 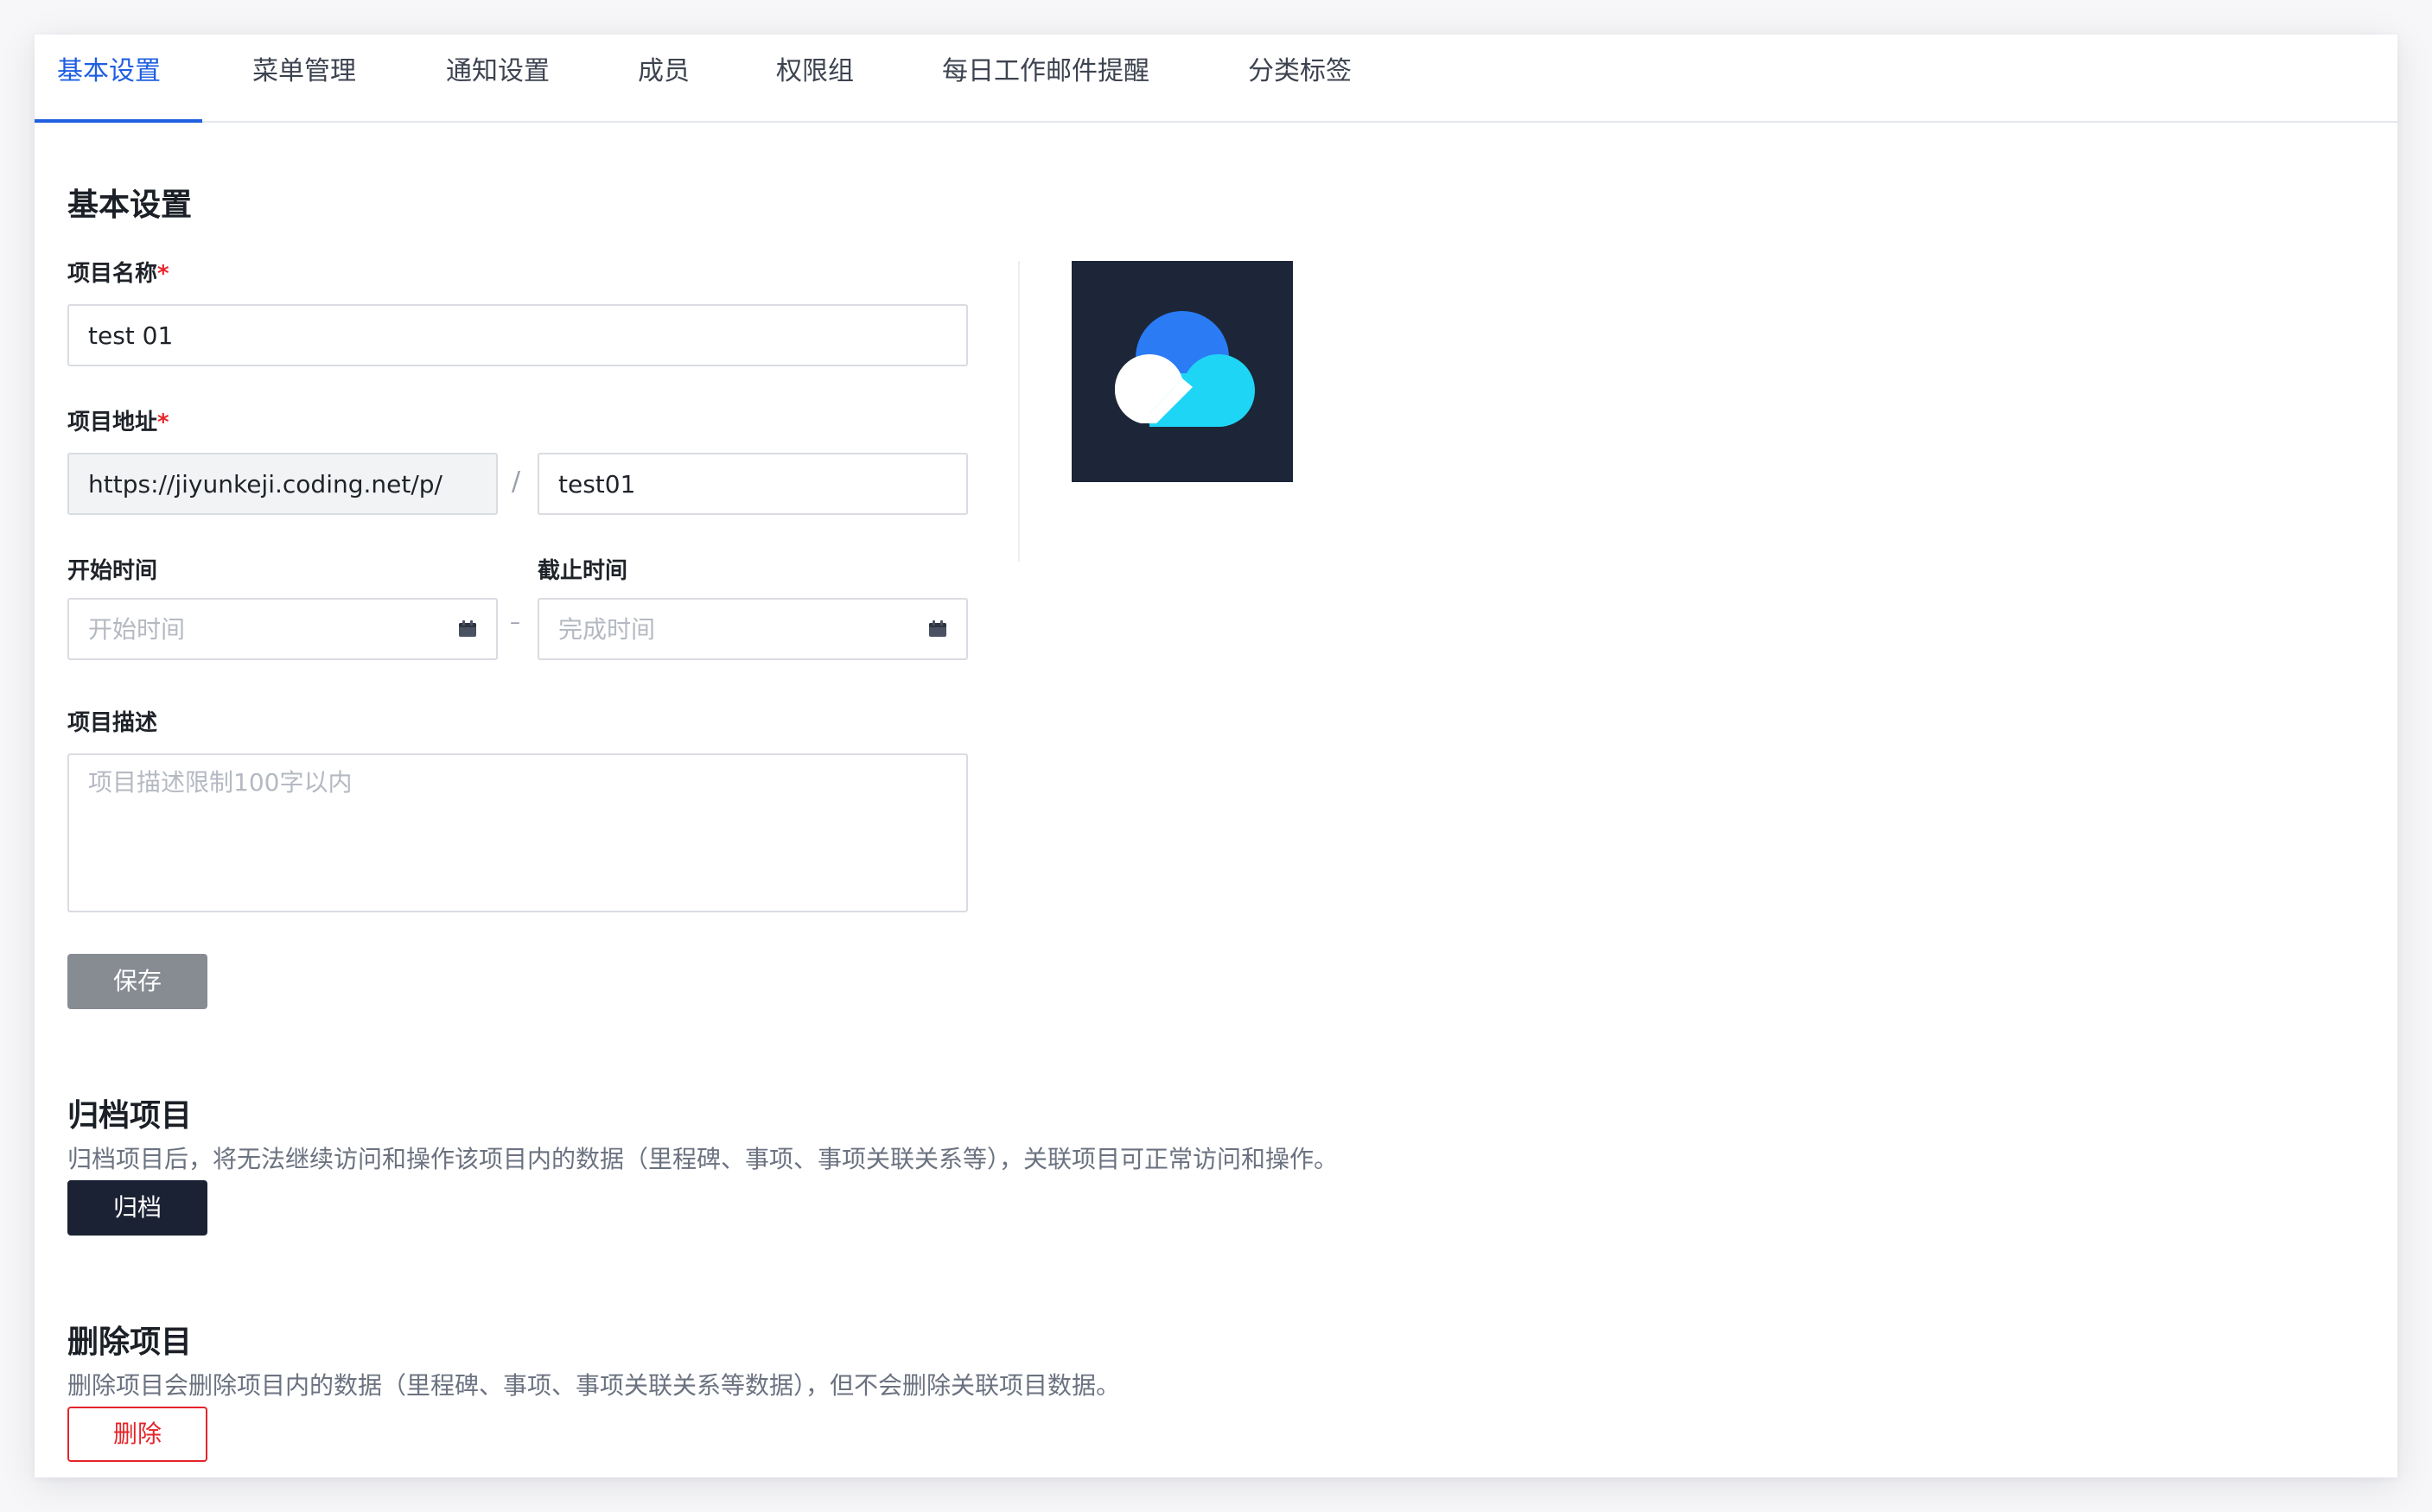 What do you see at coordinates (137, 1434) in the screenshot?
I see `delete-button: 删除` at bounding box center [137, 1434].